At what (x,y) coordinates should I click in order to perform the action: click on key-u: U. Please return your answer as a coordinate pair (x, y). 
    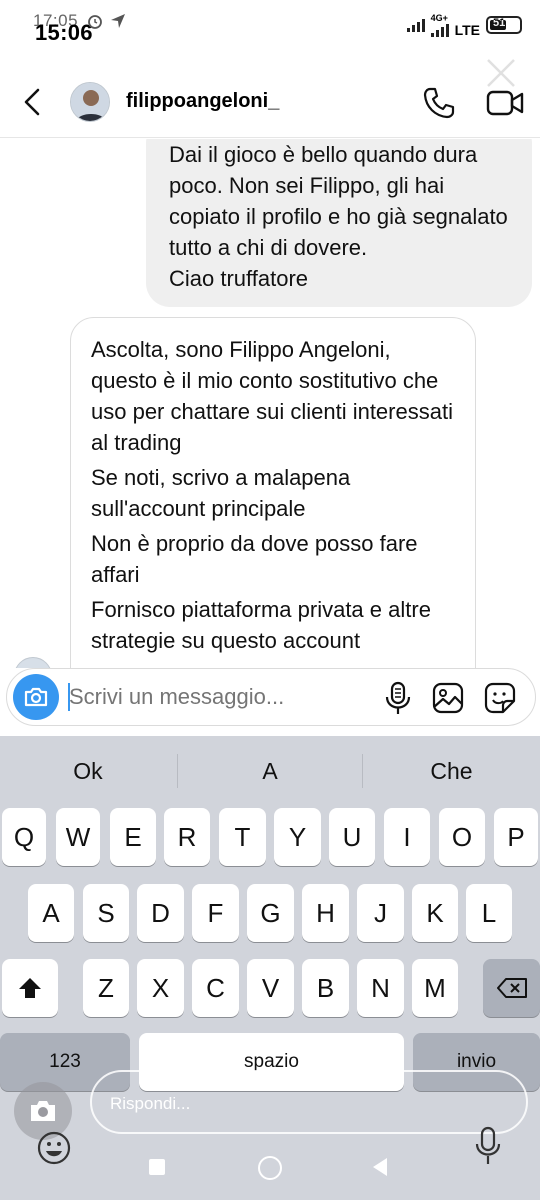
    Looking at the image, I should click on (352, 837).